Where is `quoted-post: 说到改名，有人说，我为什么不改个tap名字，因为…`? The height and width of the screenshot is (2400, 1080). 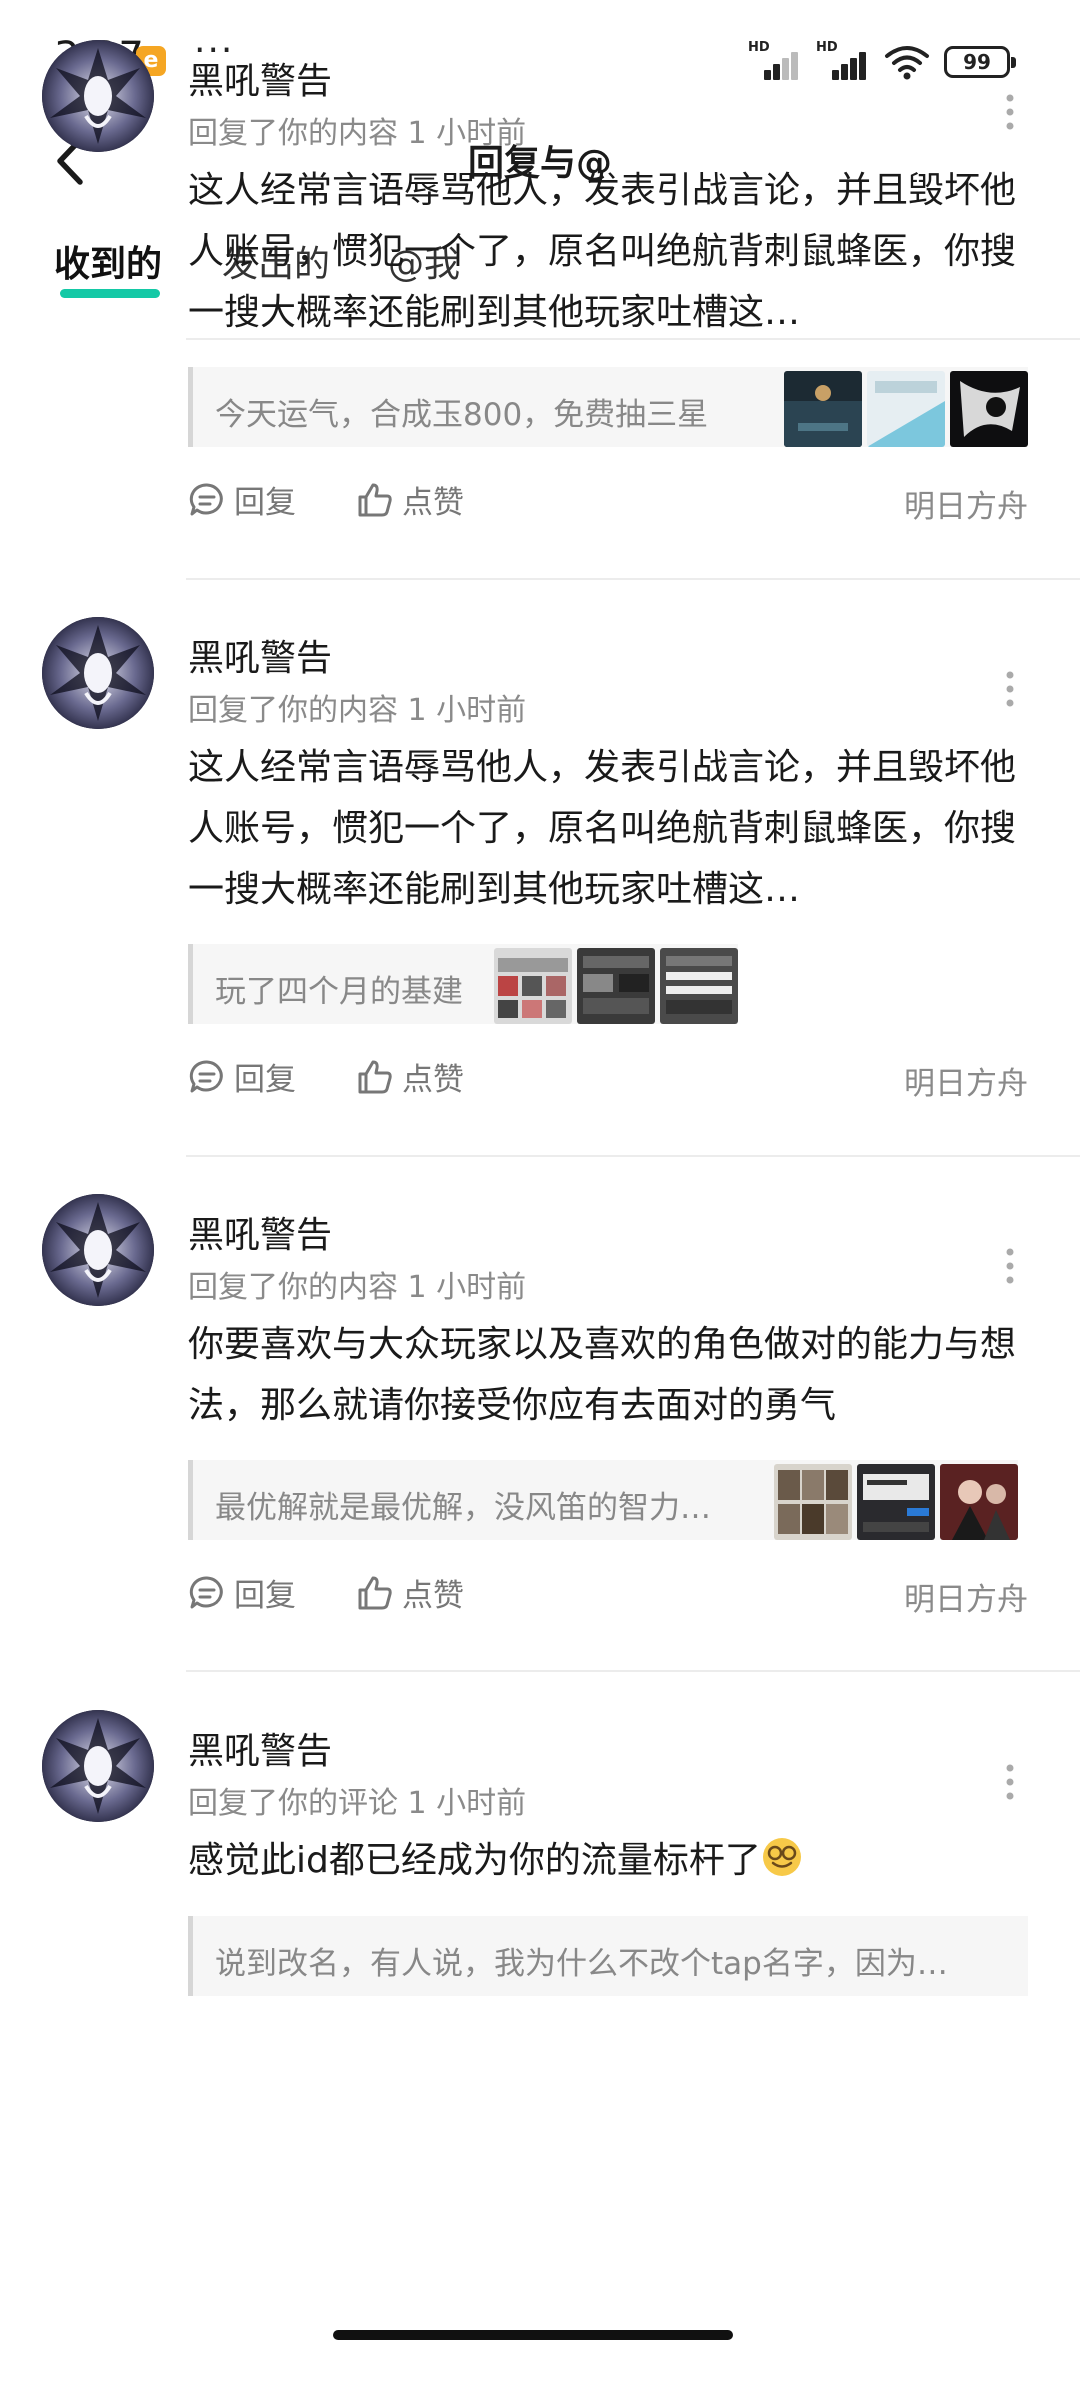
quoted-post: 说到改名，有人说，我为什么不改个tap名字，因为… is located at coordinates (608, 1956).